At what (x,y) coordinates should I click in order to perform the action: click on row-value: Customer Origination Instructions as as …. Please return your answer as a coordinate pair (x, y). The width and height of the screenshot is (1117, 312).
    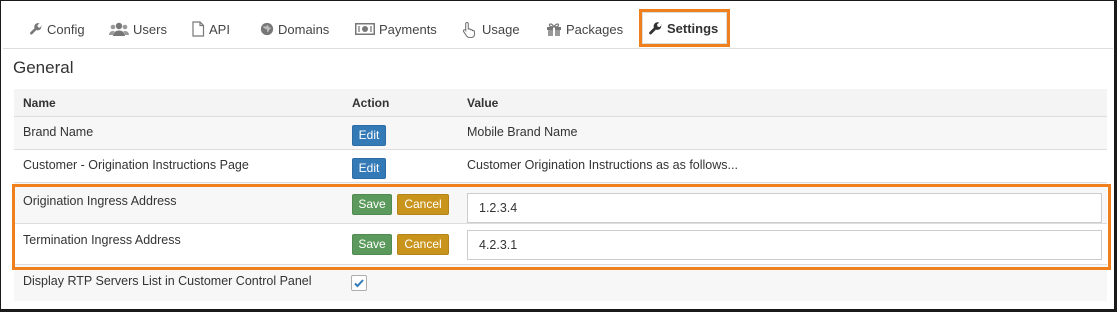
    Looking at the image, I should click on (602, 165).